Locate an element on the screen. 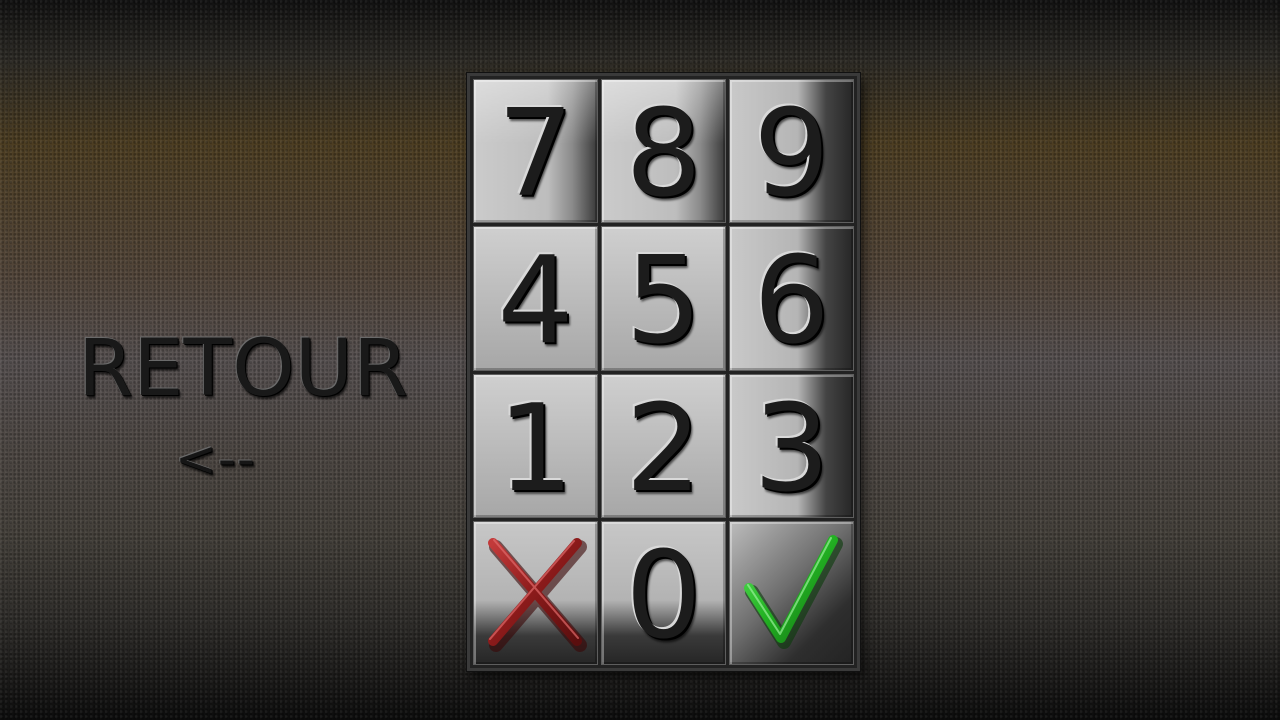 The image size is (1280, 720). key-7-label: 7 is located at coordinates (535, 154).